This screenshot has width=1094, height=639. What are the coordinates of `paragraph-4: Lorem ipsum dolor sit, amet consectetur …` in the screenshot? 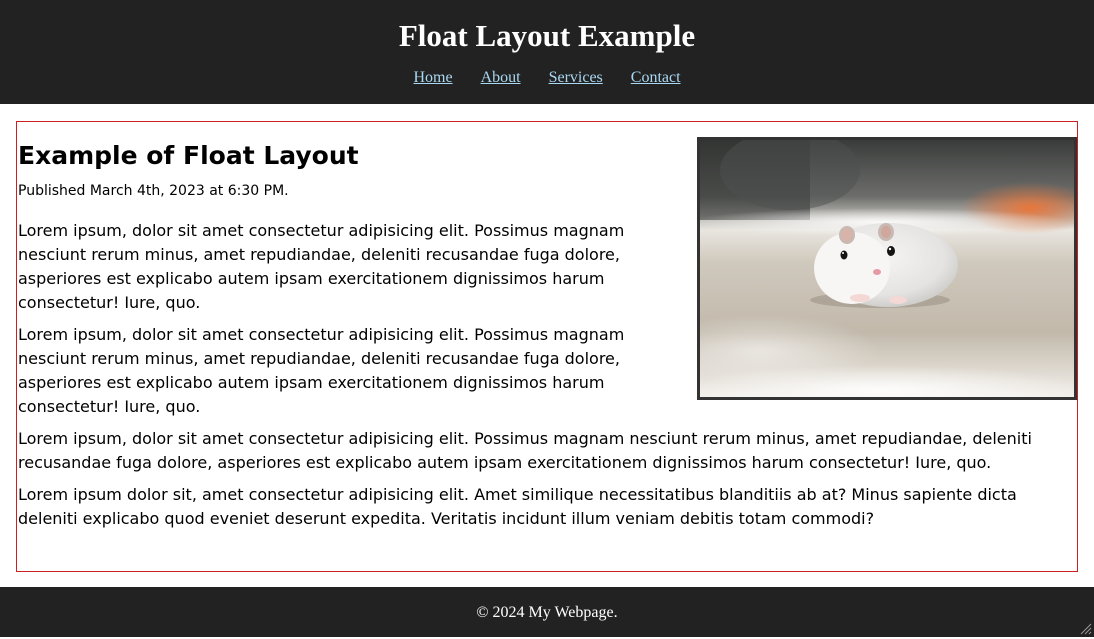 It's located at (517, 506).